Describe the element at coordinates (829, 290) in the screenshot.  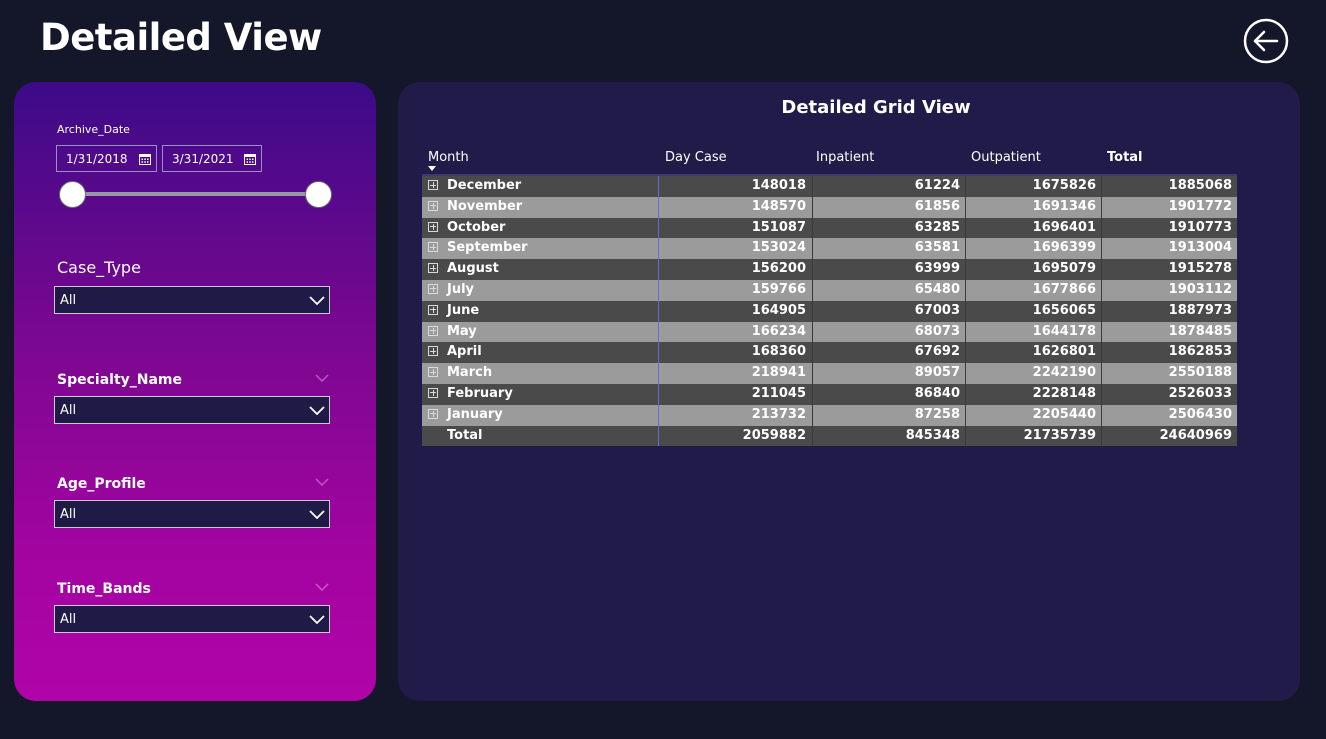
I see `table-row: July 159766 65480 1677866 1903112` at that location.